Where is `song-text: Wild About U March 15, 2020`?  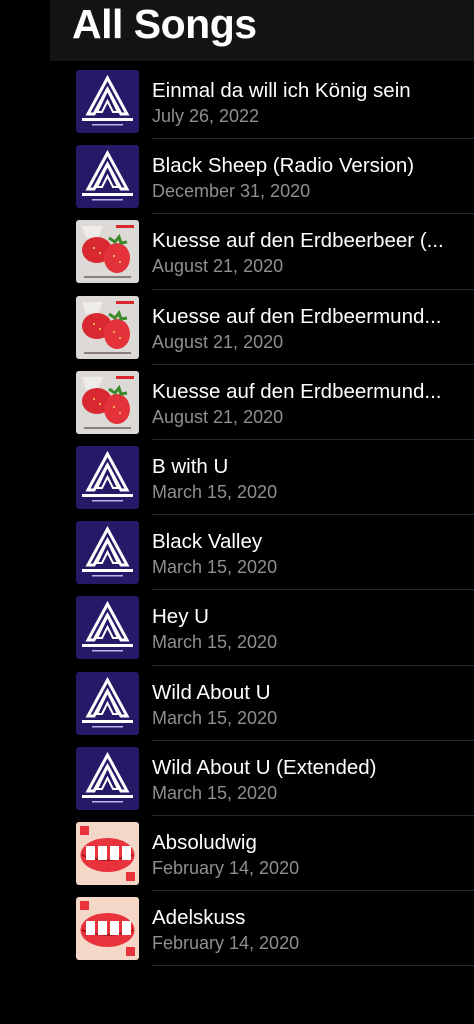
song-text: Wild About U March 15, 2020 is located at coordinates (310, 705).